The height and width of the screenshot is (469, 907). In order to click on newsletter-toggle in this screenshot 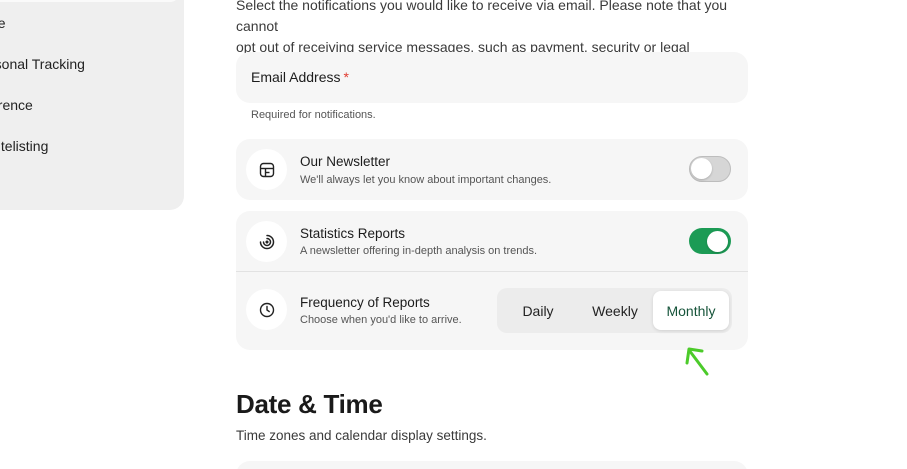, I will do `click(710, 169)`.